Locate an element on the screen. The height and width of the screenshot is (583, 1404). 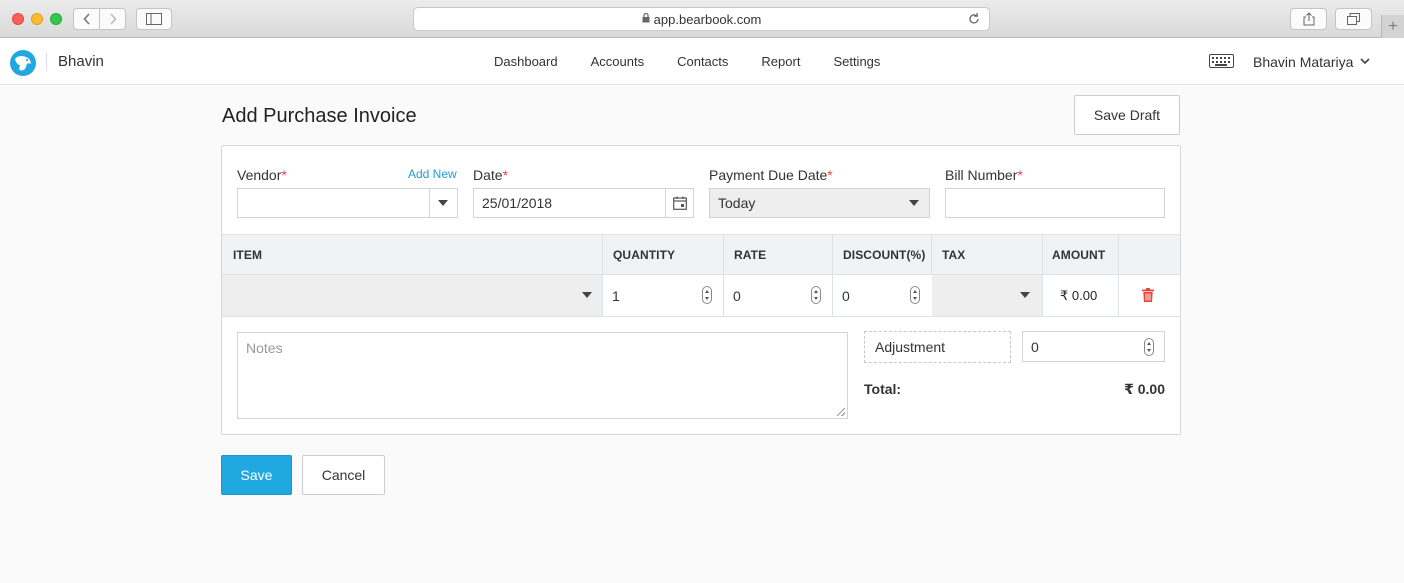
tax-select is located at coordinates (987, 295).